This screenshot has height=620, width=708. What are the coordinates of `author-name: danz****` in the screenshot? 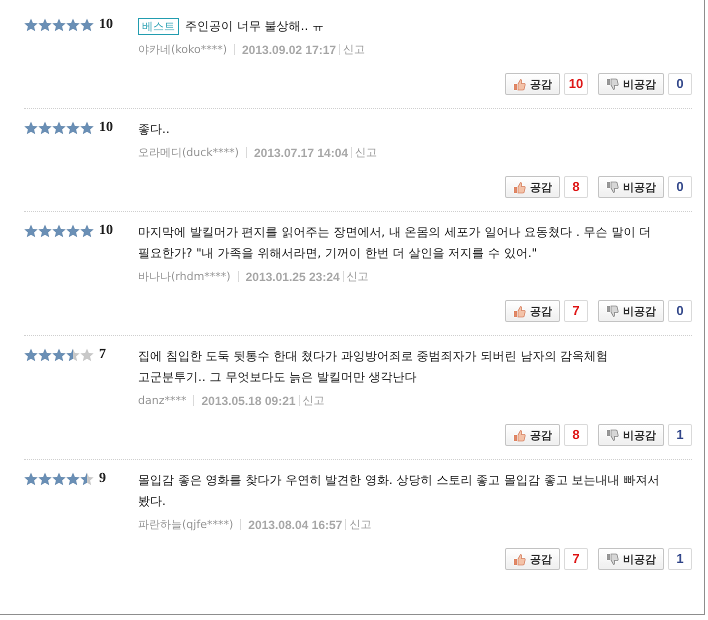 It's located at (162, 400).